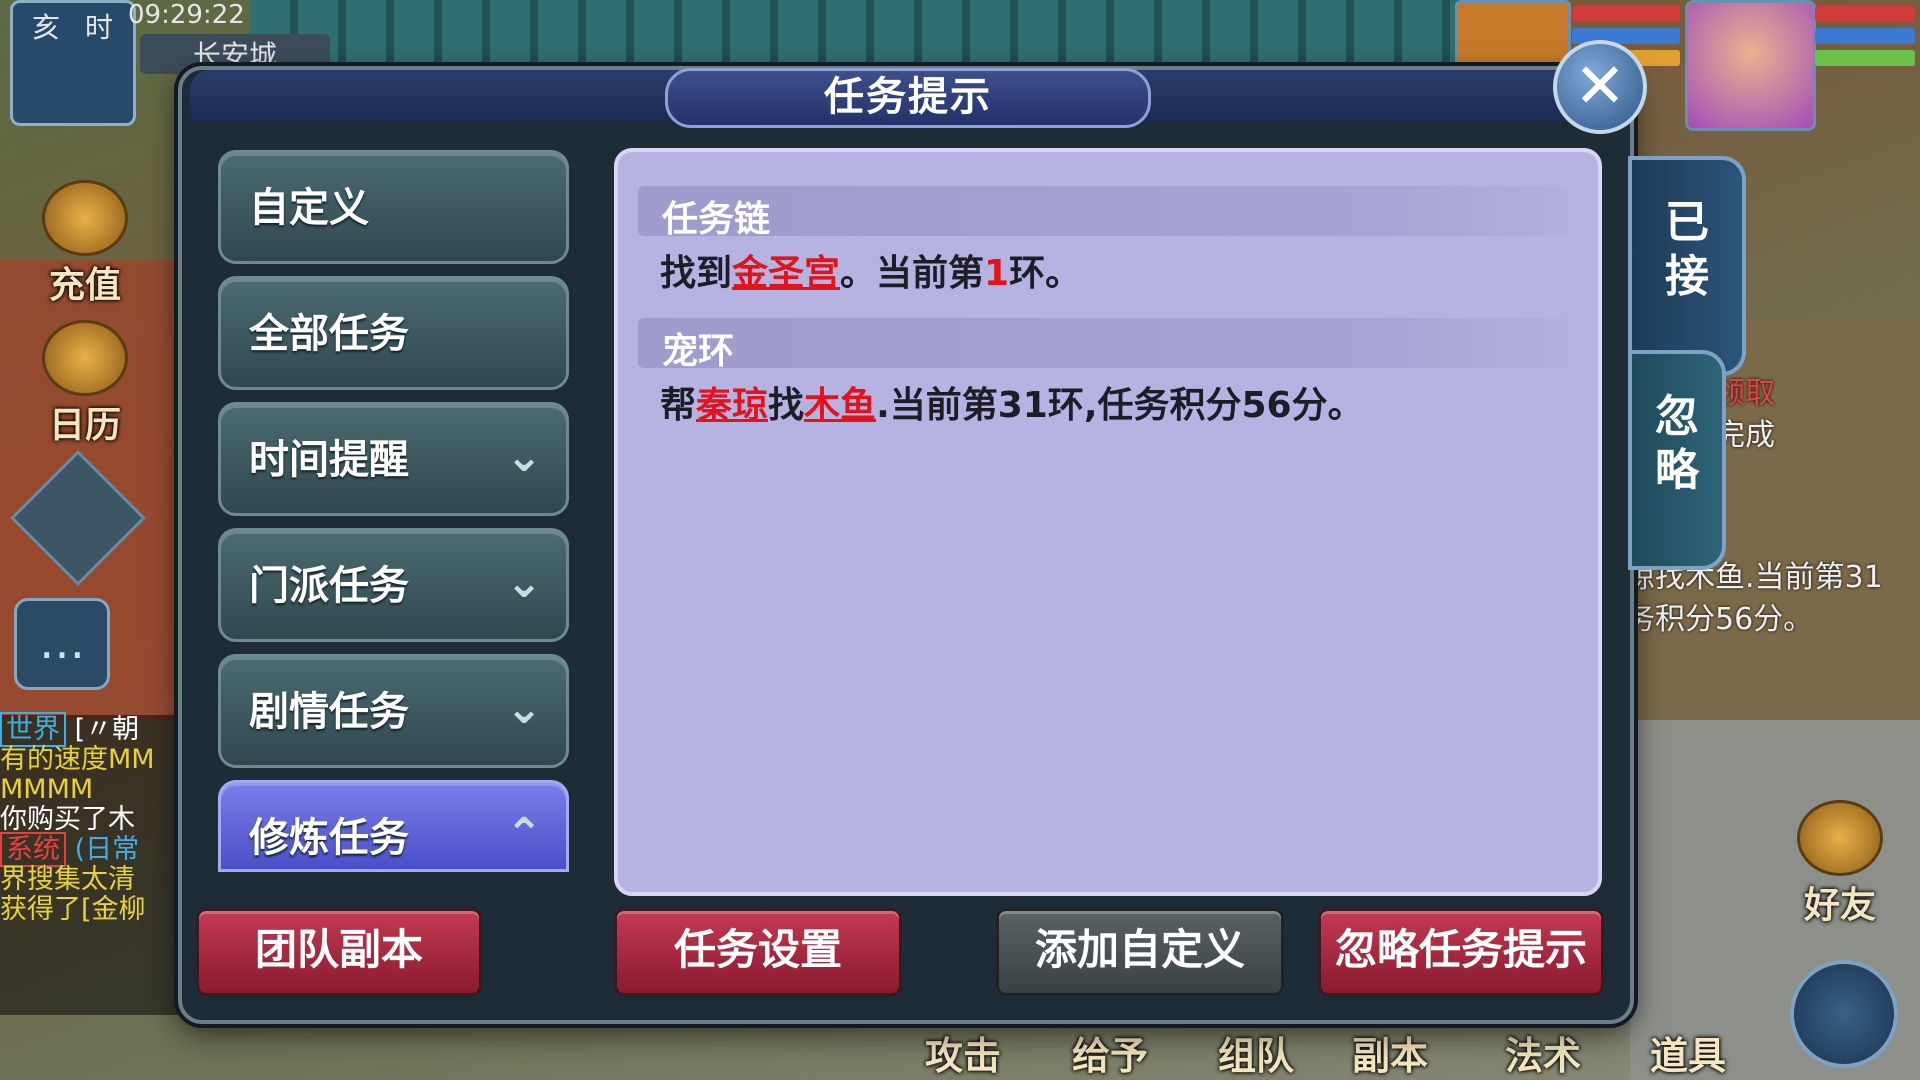 The image size is (1920, 1080). What do you see at coordinates (329, 334) in the screenshot?
I see `category-label: 全部任务` at bounding box center [329, 334].